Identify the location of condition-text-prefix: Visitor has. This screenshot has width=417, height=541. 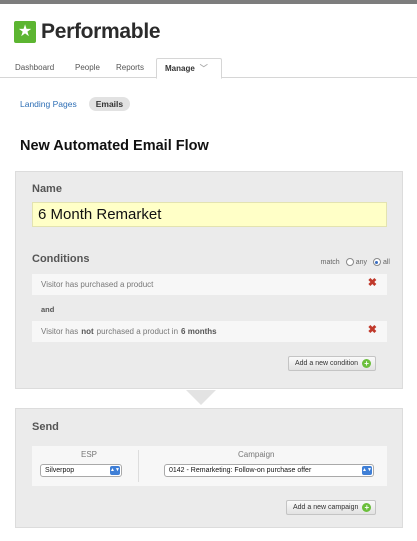
(60, 331).